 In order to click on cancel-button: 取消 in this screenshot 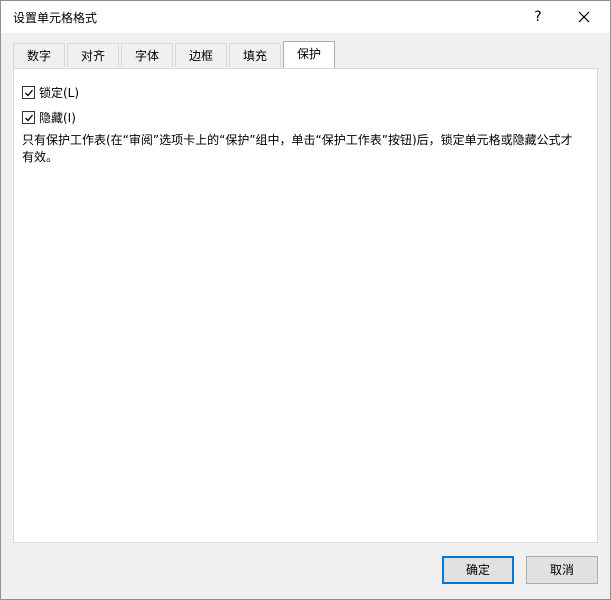, I will do `click(562, 570)`.